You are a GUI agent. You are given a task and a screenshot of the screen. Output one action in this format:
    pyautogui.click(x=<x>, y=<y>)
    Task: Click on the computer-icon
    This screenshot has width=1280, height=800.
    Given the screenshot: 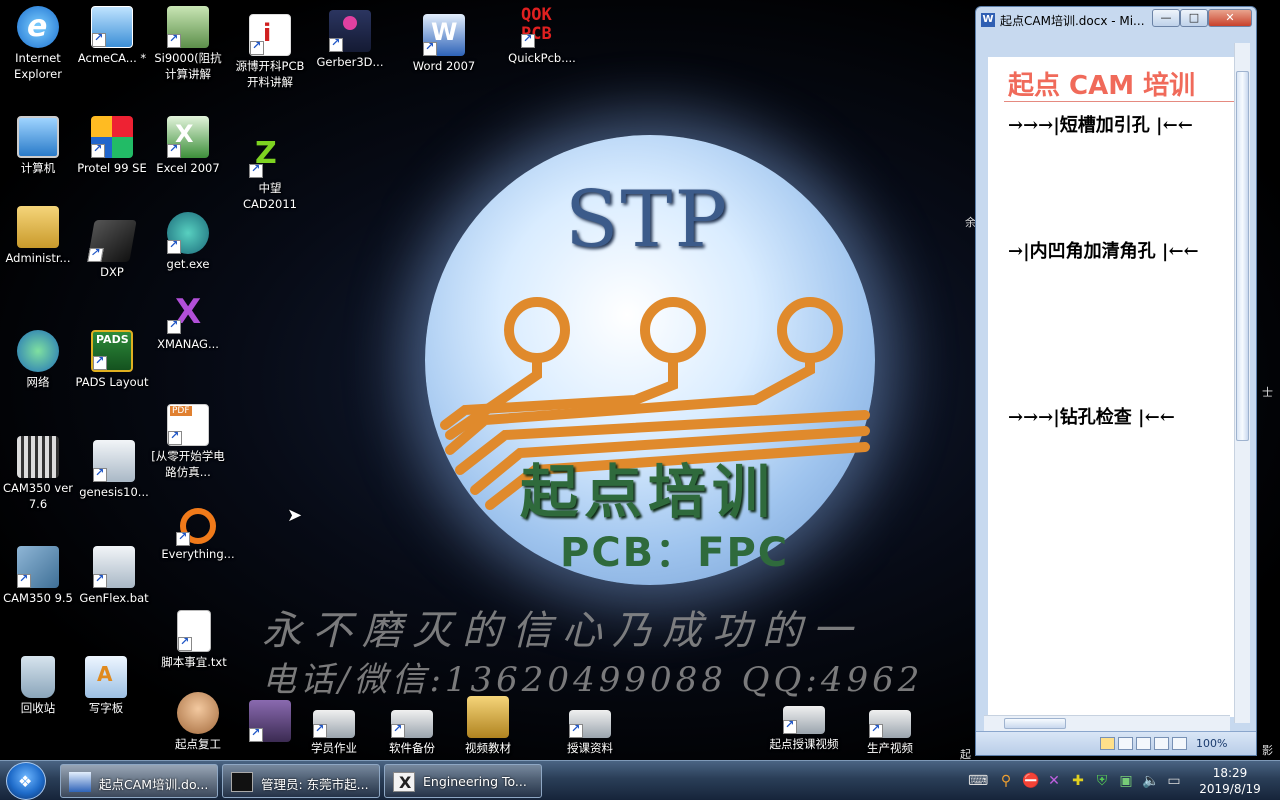 What is the action you would take?
    pyautogui.click(x=38, y=137)
    